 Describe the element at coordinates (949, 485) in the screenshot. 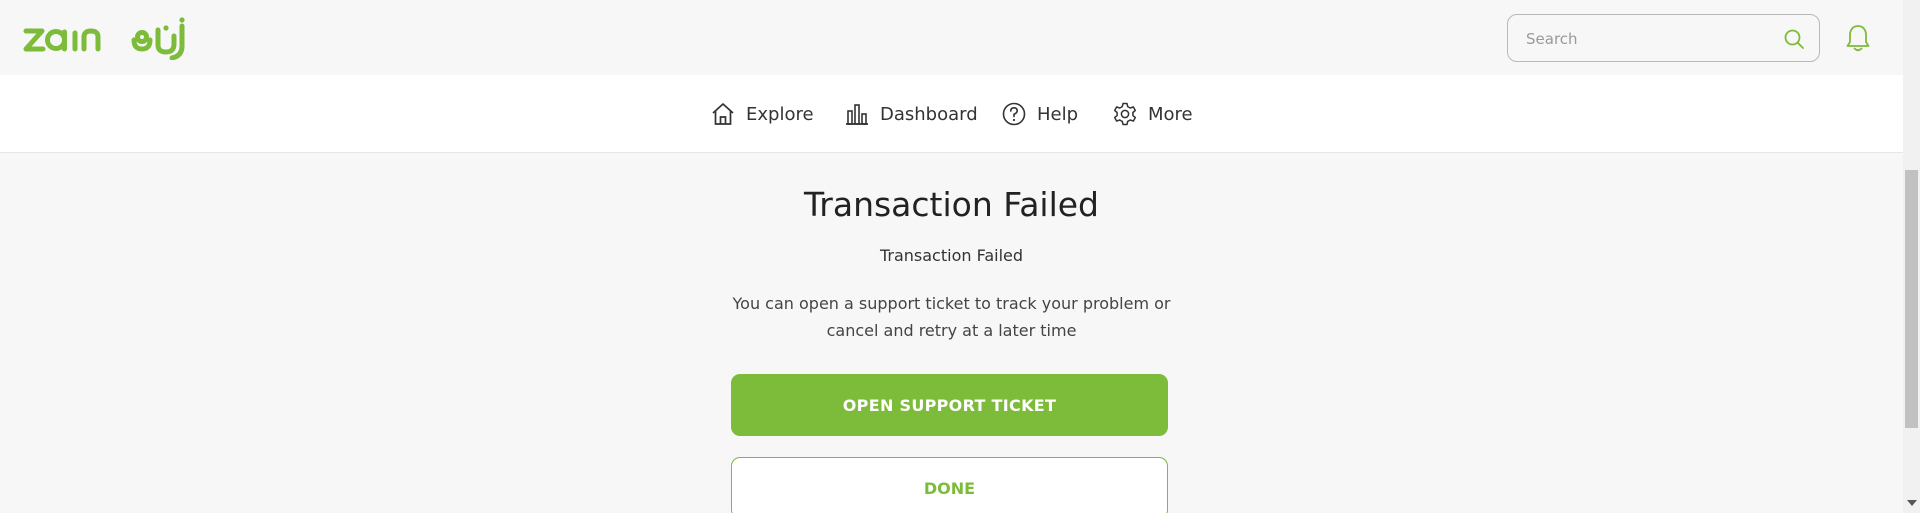

I see `done-button: DONE` at that location.